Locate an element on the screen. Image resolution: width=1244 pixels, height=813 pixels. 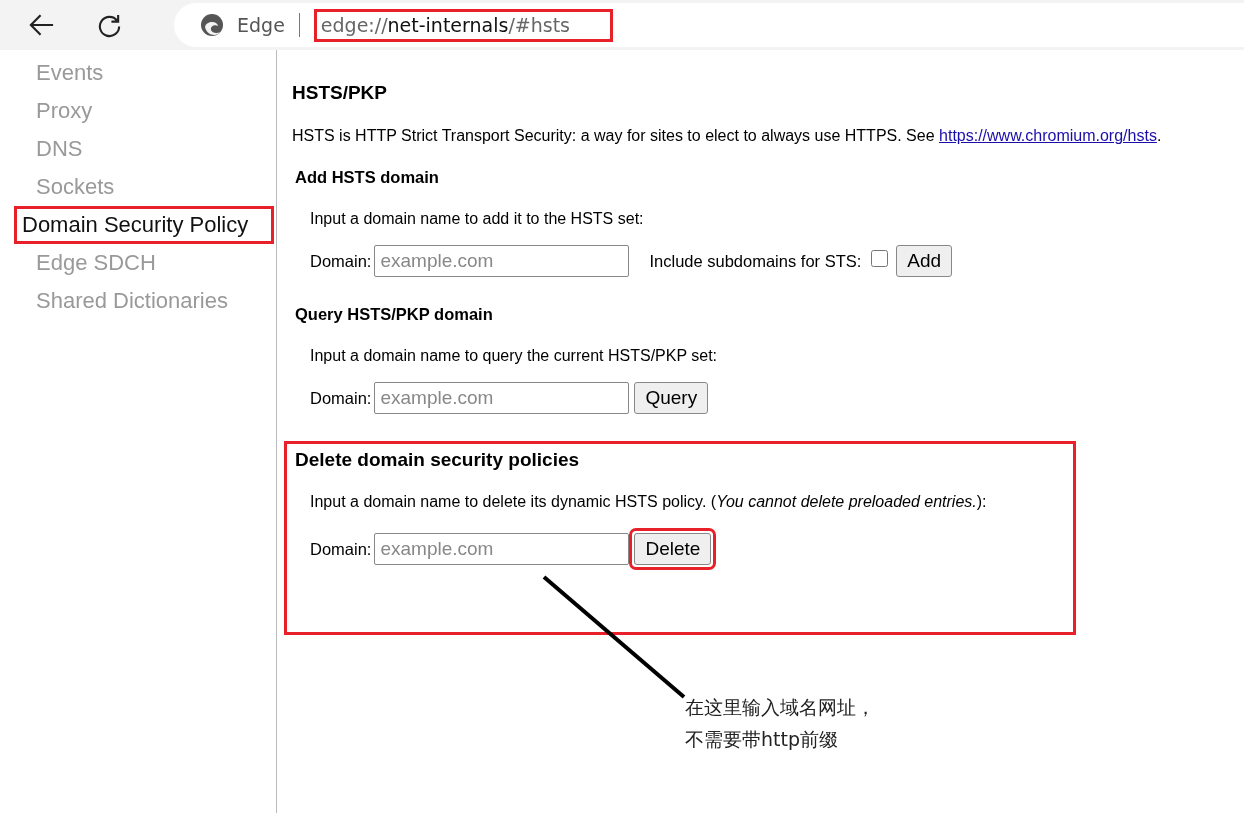
back-icon is located at coordinates (41, 25).